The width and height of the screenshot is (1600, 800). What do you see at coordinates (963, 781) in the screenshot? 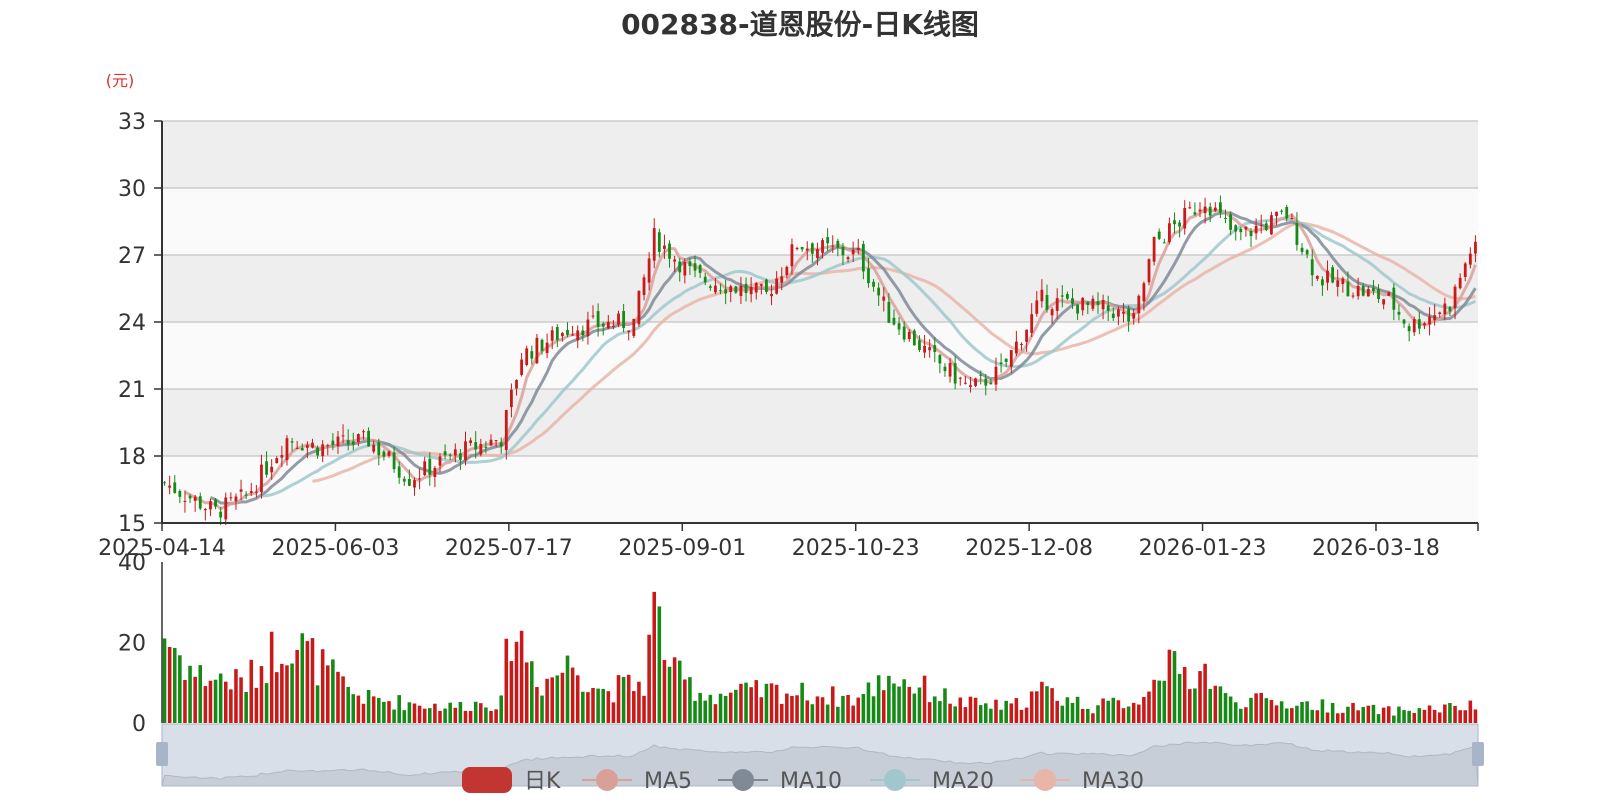
I see `legend-label: MA20` at bounding box center [963, 781].